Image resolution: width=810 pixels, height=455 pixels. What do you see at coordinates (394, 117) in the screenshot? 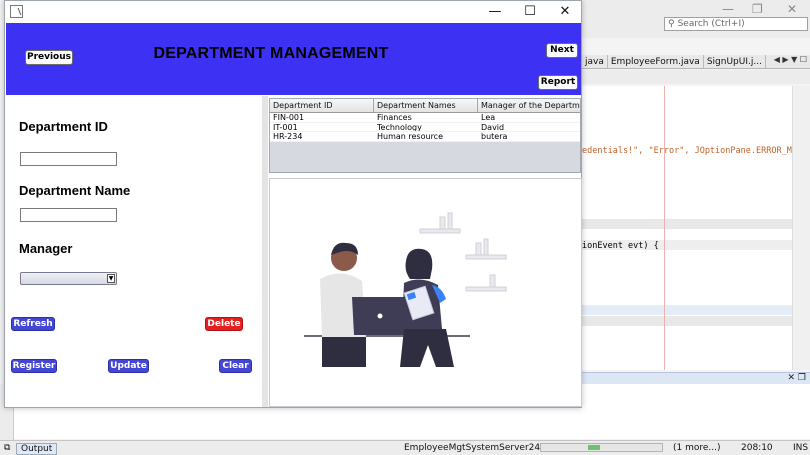
I see `table-cell: Finances` at bounding box center [394, 117].